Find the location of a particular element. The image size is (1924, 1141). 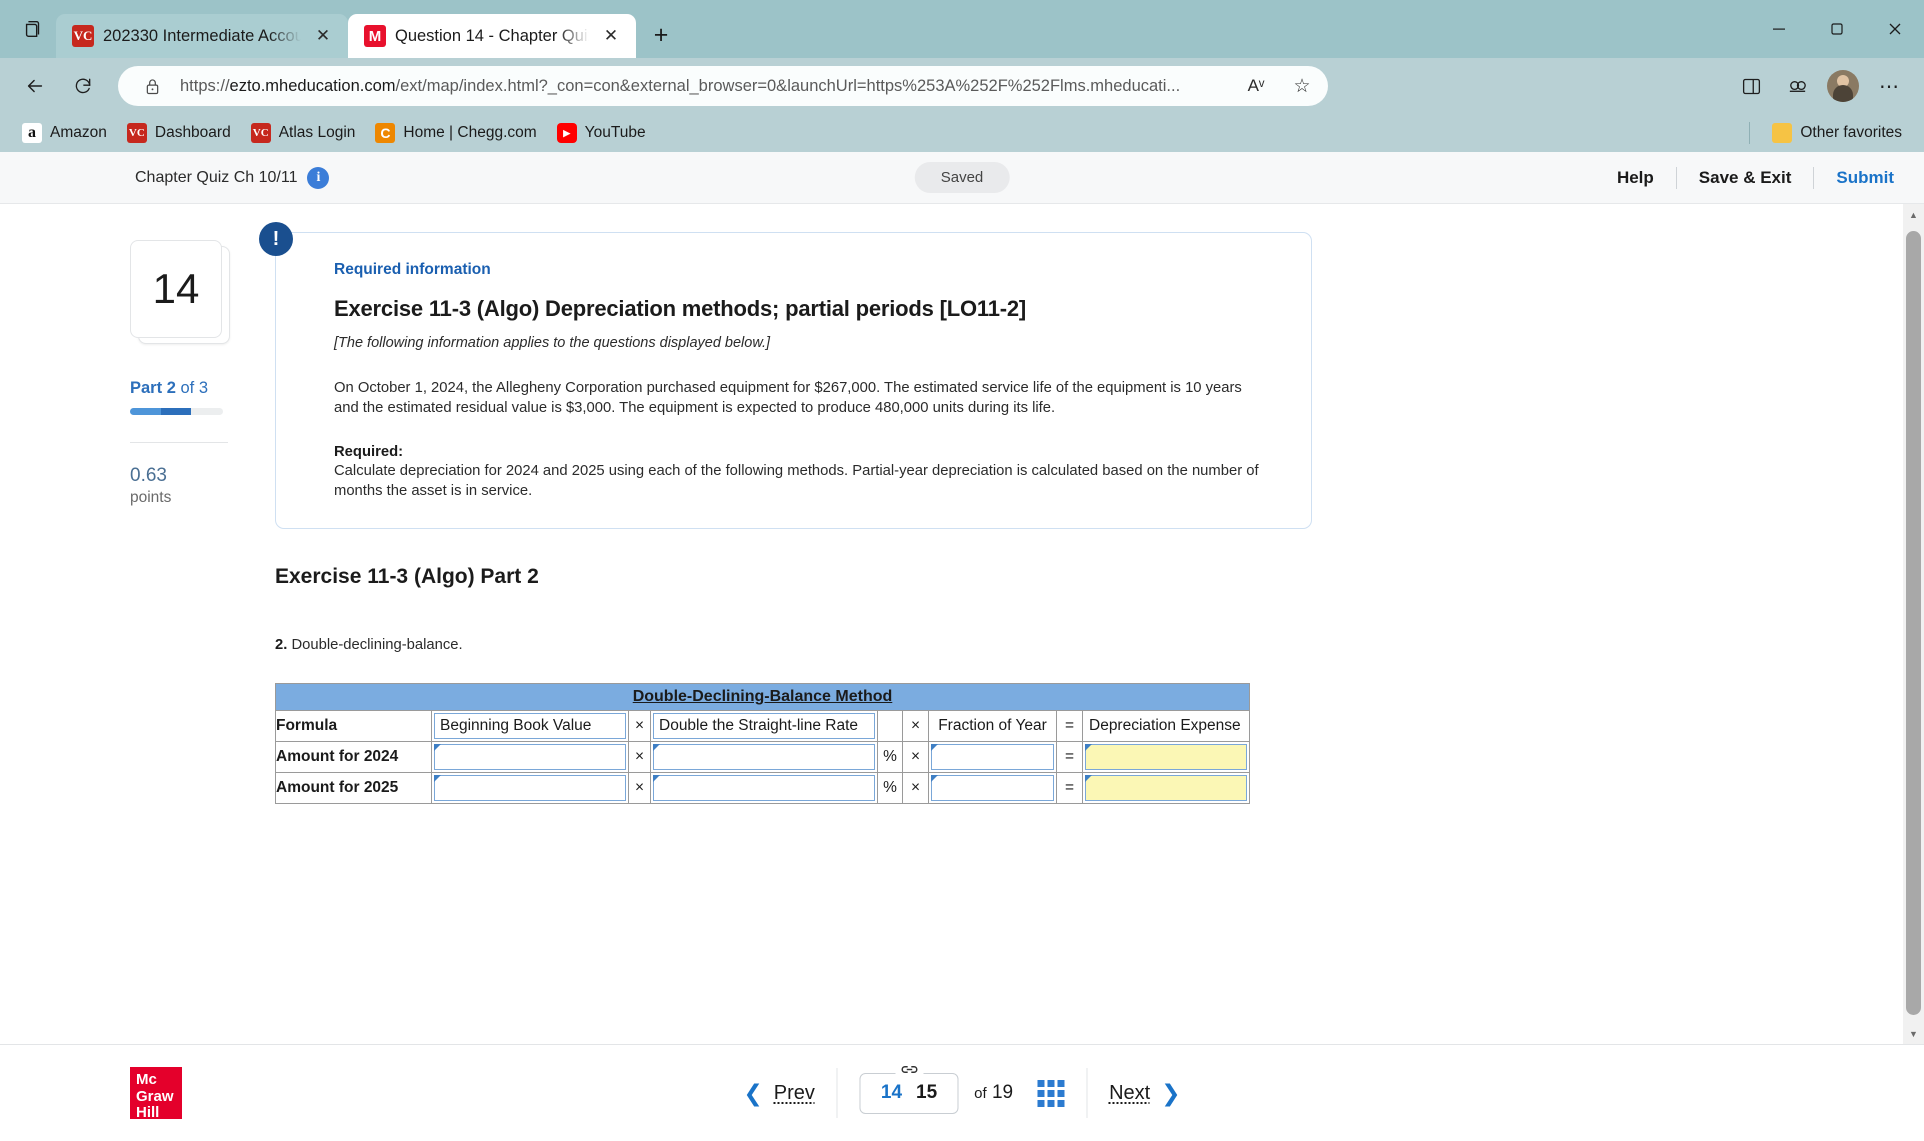

info-icon: i is located at coordinates (318, 177).